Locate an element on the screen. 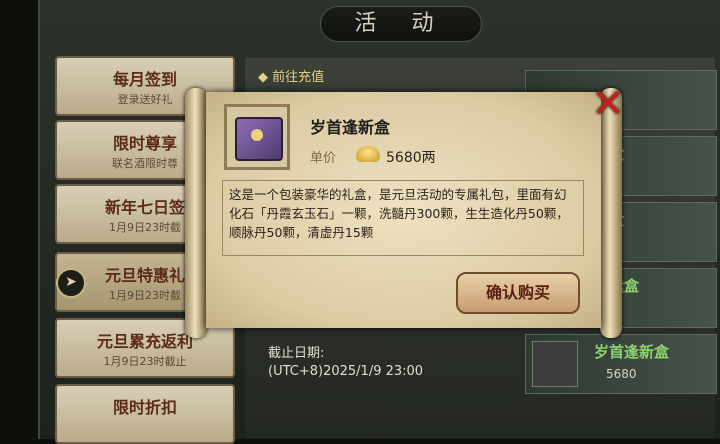  gift-list-item-price: 5680 is located at coordinates (621, 374).